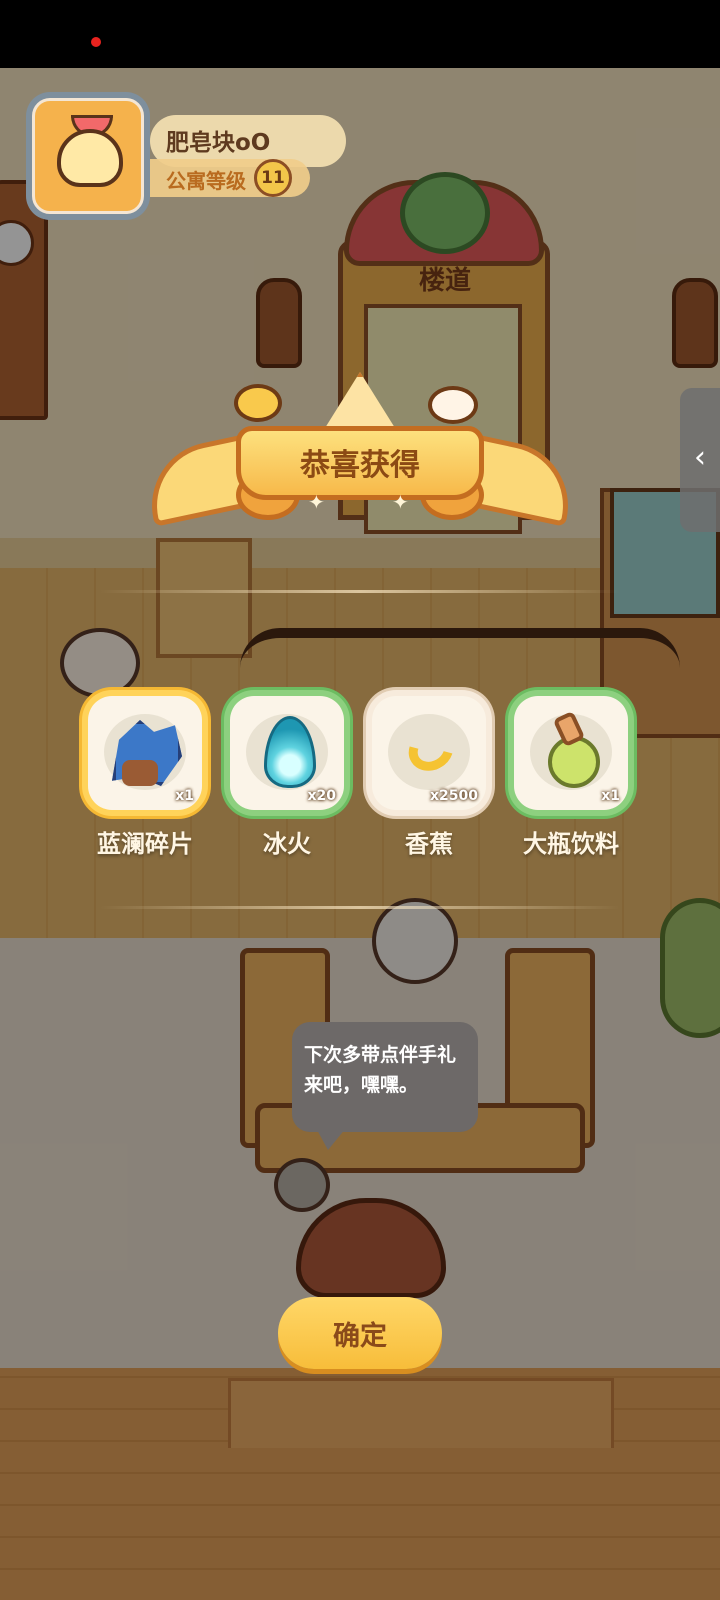 The image size is (720, 1600). Describe the element at coordinates (140, 773) in the screenshot. I see `shard-fragment-icon` at that location.